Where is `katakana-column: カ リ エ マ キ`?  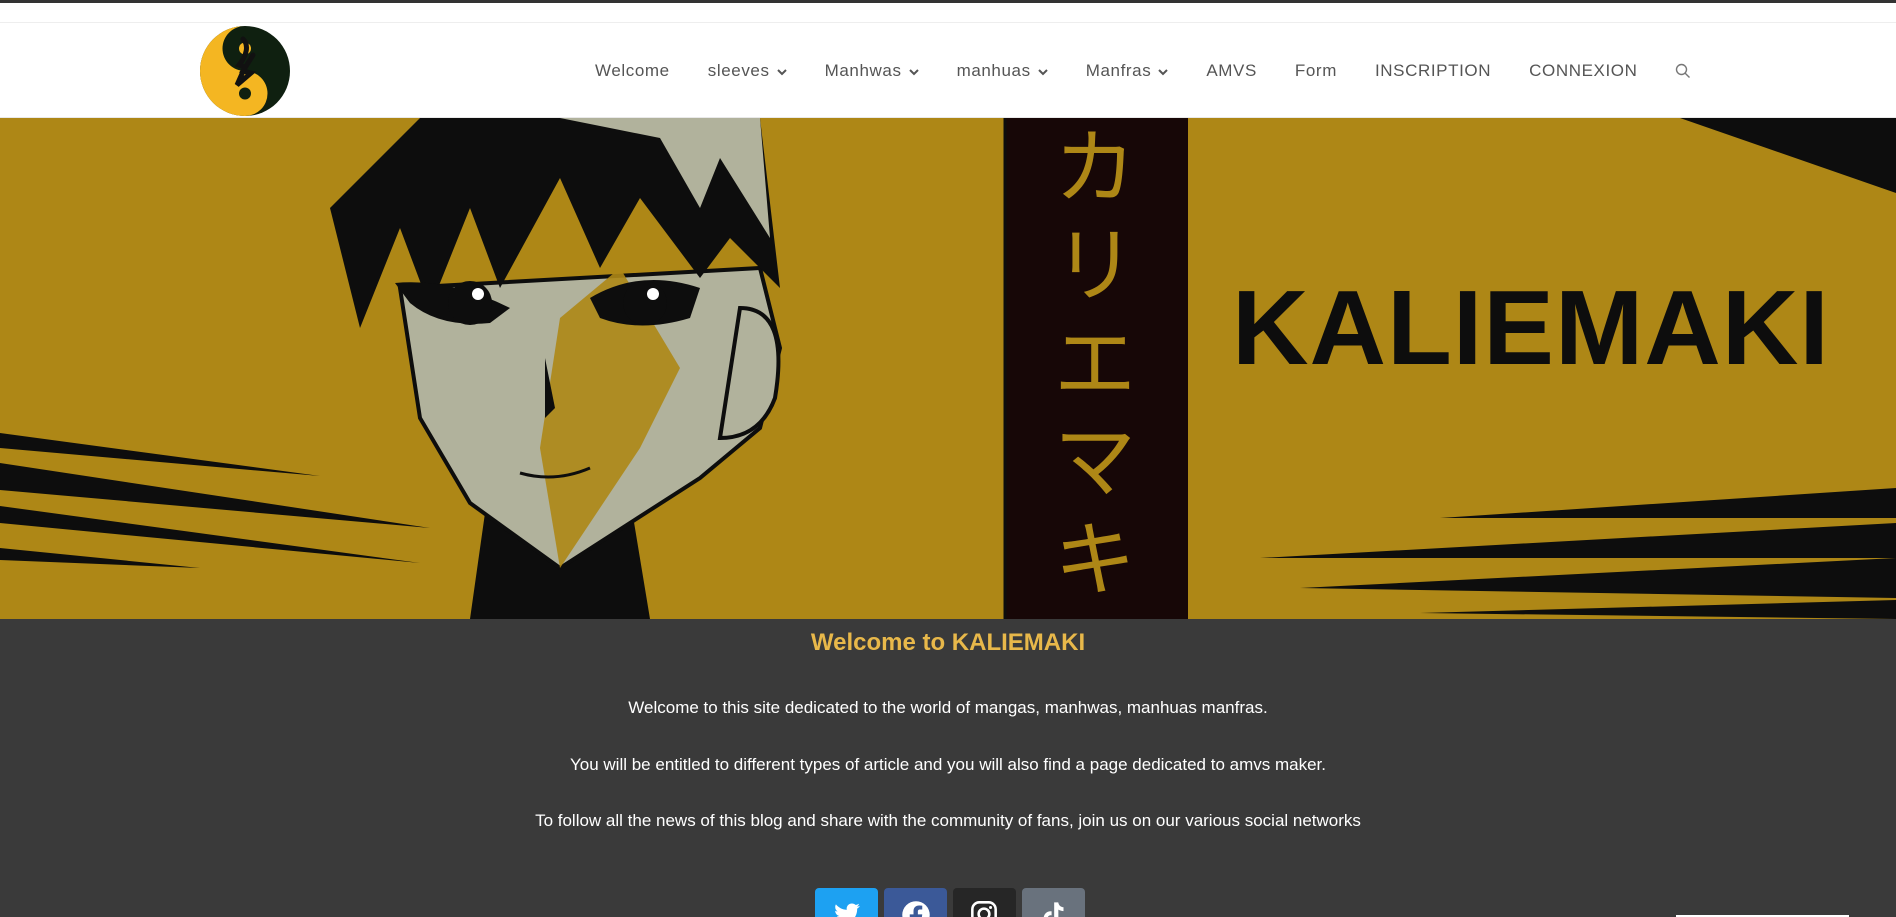 katakana-column: カ リ エ マ キ is located at coordinates (1095, 365).